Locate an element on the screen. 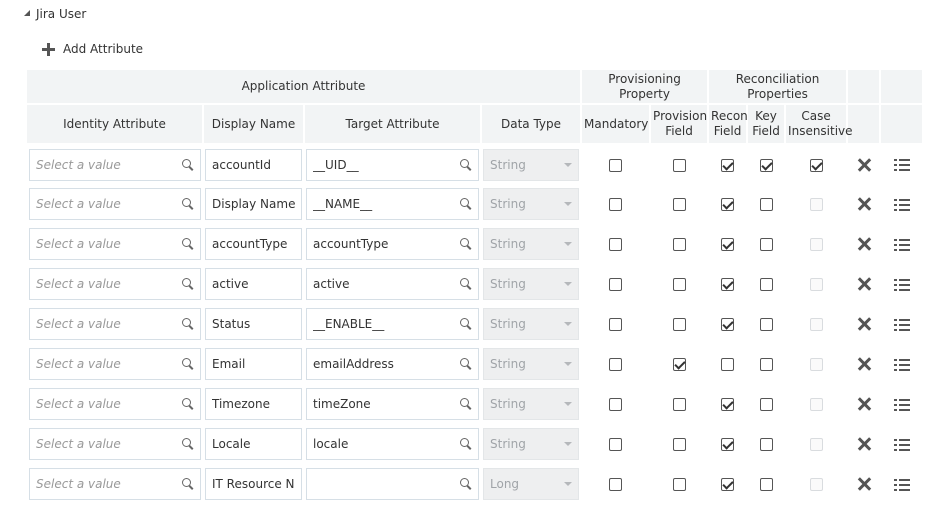 The height and width of the screenshot is (519, 945). collapse-triangle-icon is located at coordinates (27, 13).